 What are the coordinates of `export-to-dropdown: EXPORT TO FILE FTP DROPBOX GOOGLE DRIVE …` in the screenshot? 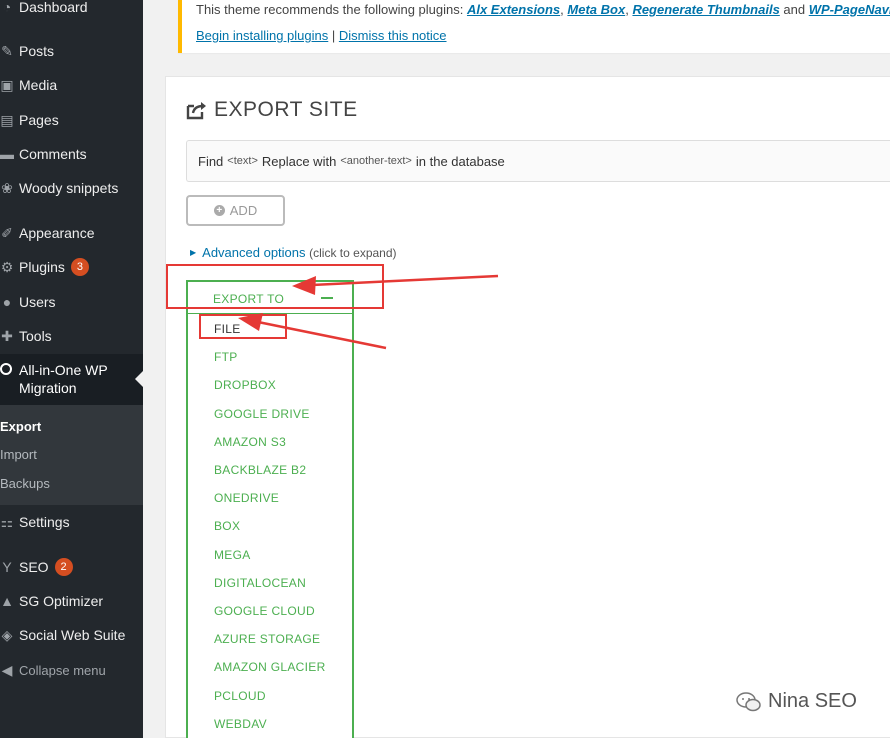 It's located at (270, 509).